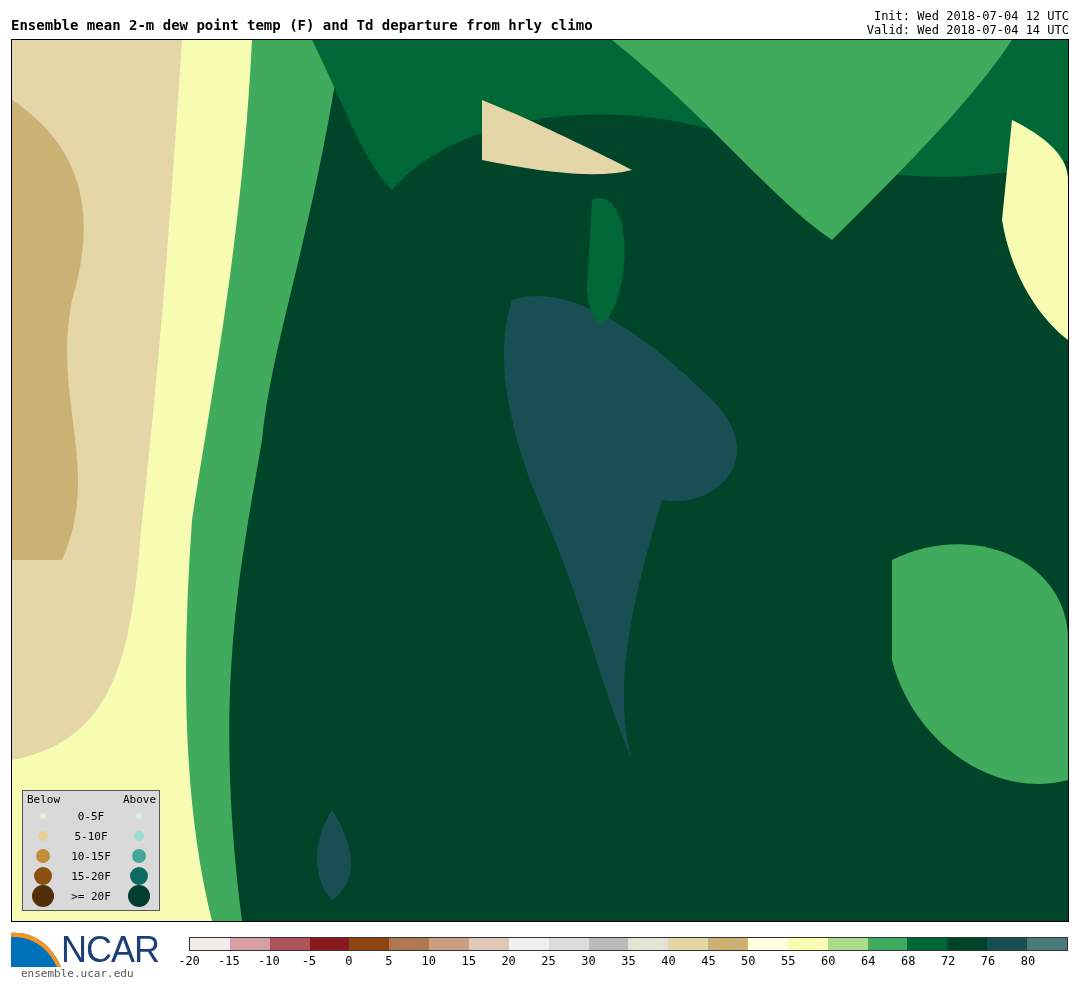  What do you see at coordinates (43, 799) in the screenshot?
I see `legend-header: Below` at bounding box center [43, 799].